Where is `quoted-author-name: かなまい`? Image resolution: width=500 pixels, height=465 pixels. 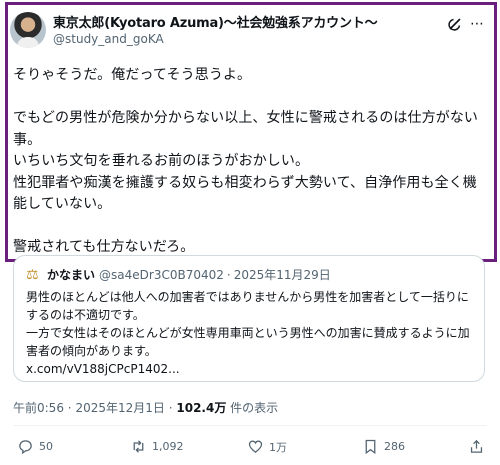 quoted-author-name: かなまい is located at coordinates (71, 275).